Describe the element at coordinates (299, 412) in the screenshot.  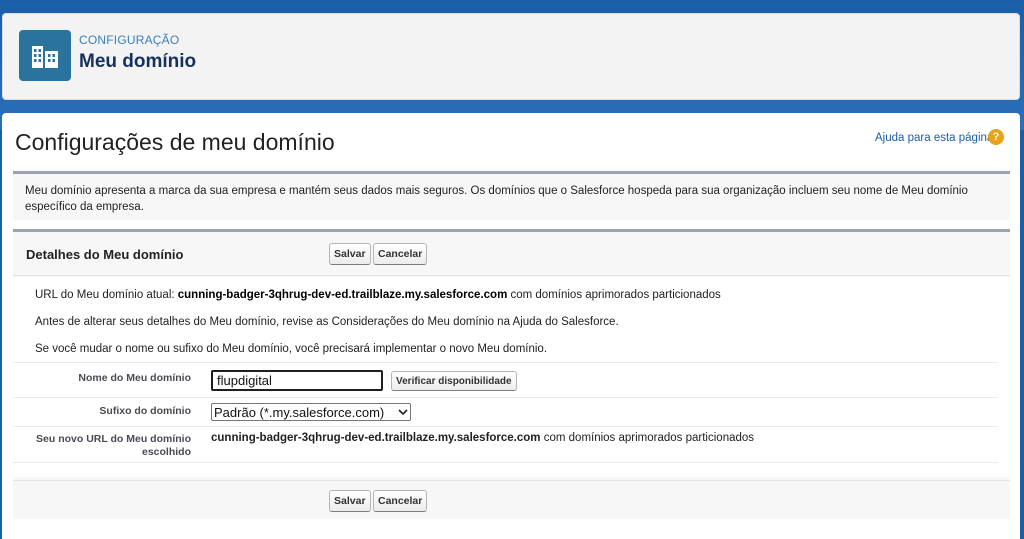
I see `domain-suffix-value: Padrão (*.my.salesforce.com)` at that location.